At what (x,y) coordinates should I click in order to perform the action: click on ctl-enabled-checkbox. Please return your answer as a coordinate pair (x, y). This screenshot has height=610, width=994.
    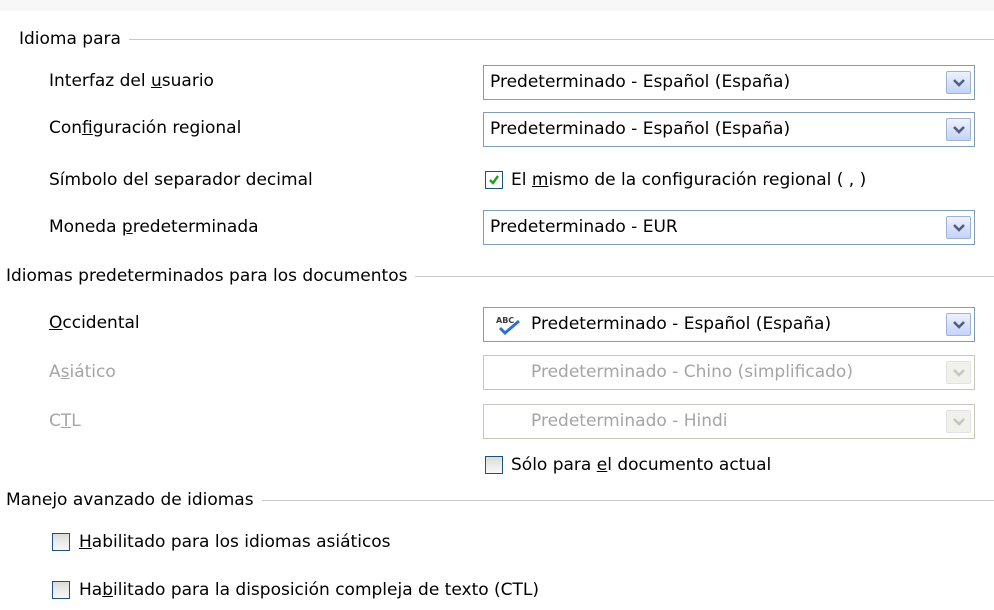
    Looking at the image, I should click on (61, 590).